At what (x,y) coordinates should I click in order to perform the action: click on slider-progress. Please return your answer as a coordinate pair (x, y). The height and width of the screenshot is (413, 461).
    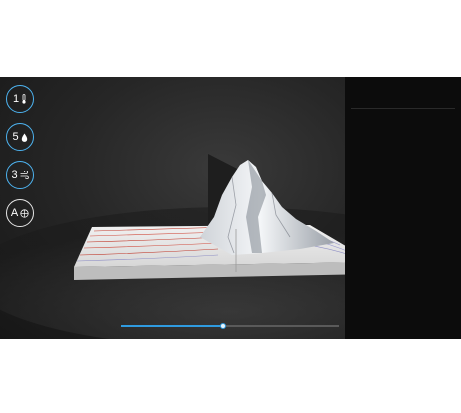
    Looking at the image, I should click on (172, 326).